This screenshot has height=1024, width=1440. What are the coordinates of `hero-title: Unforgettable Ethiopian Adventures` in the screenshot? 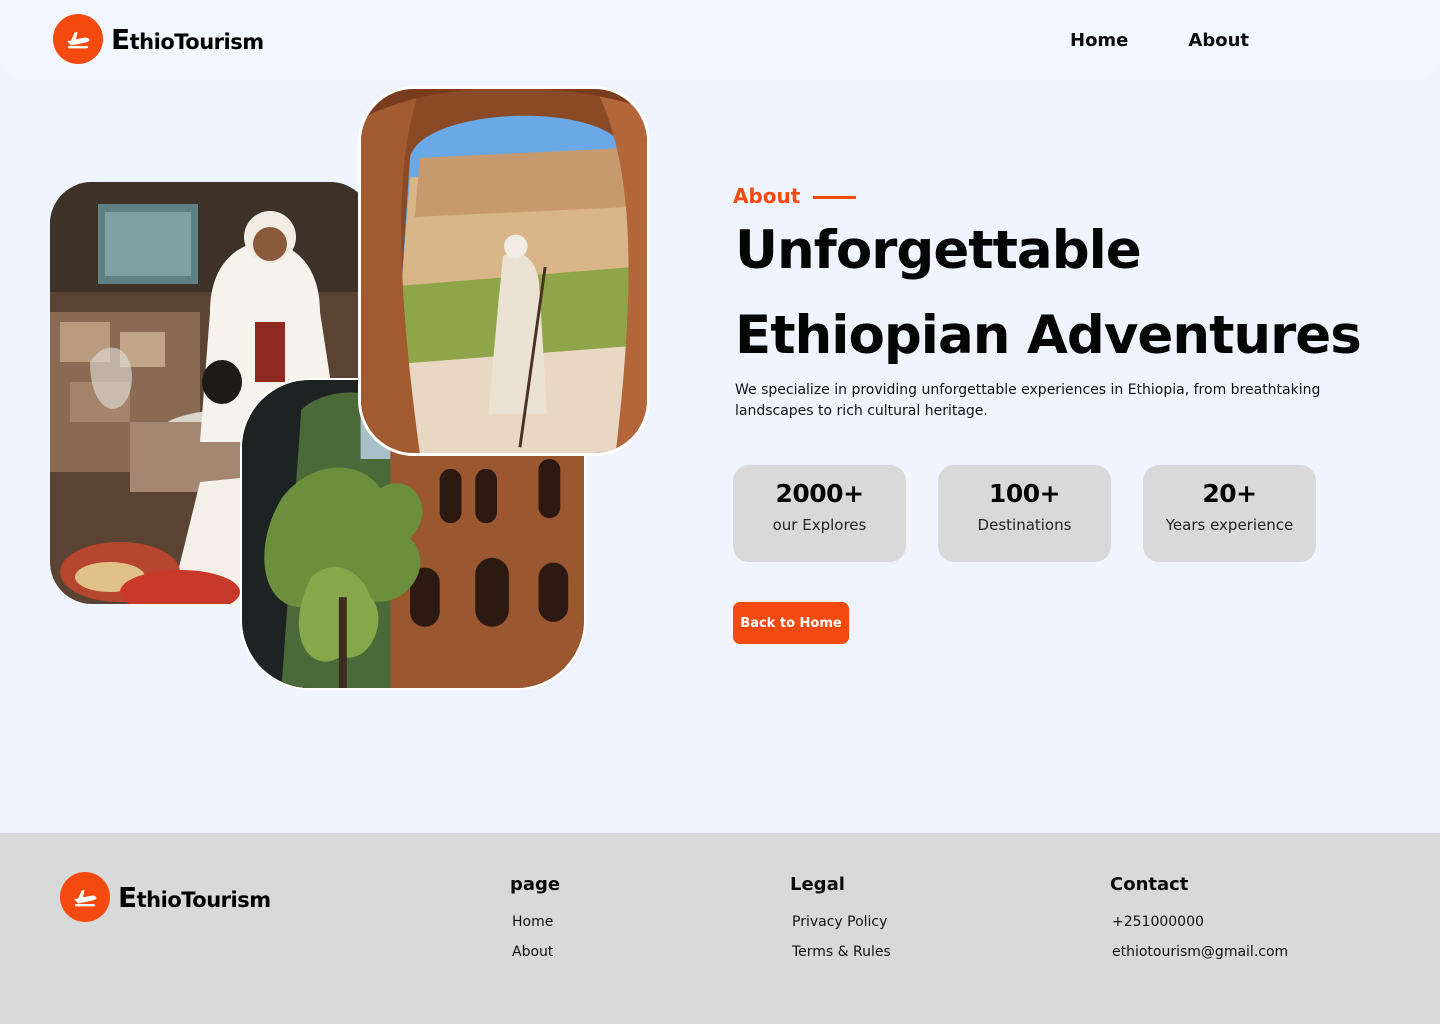 It's located at (1080, 293).